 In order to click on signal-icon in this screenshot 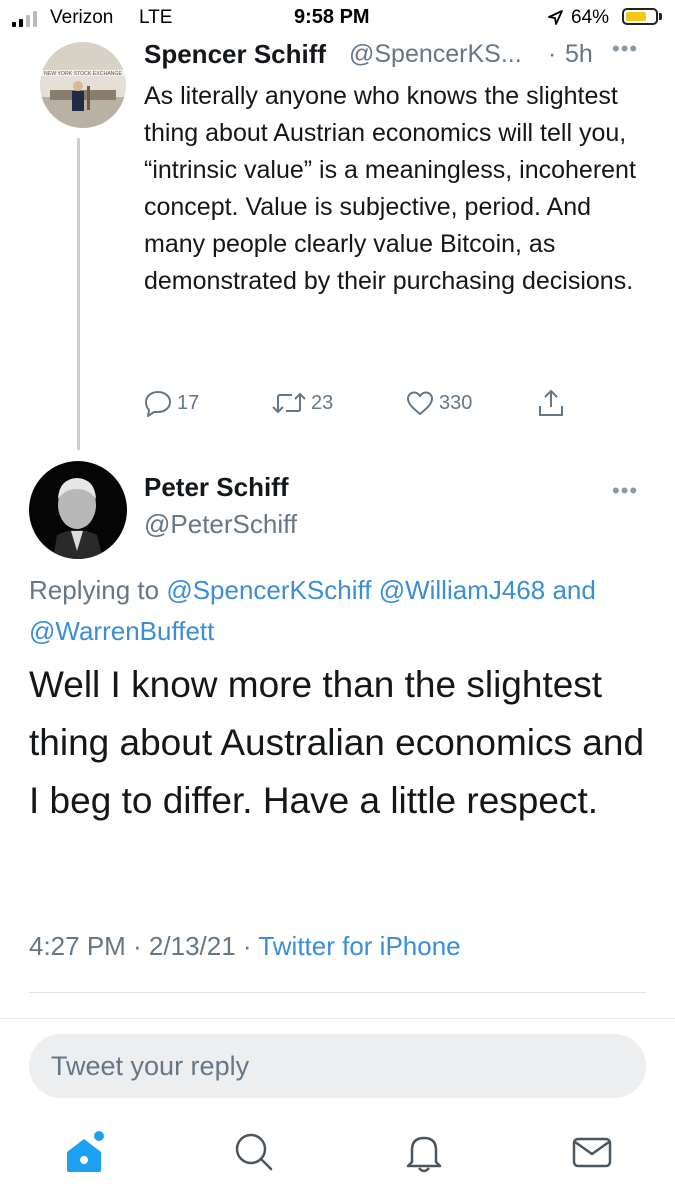, I will do `click(27, 19)`.